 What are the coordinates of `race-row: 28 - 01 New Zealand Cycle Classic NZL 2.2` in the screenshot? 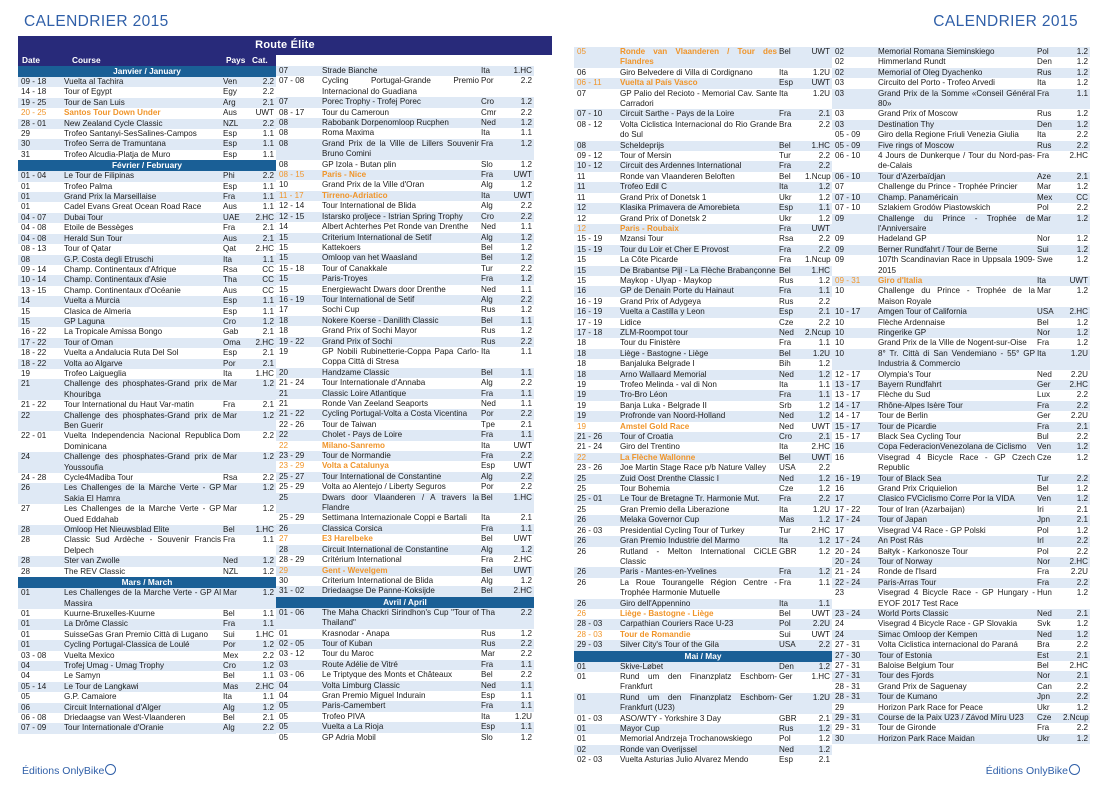 It's located at (147, 124).